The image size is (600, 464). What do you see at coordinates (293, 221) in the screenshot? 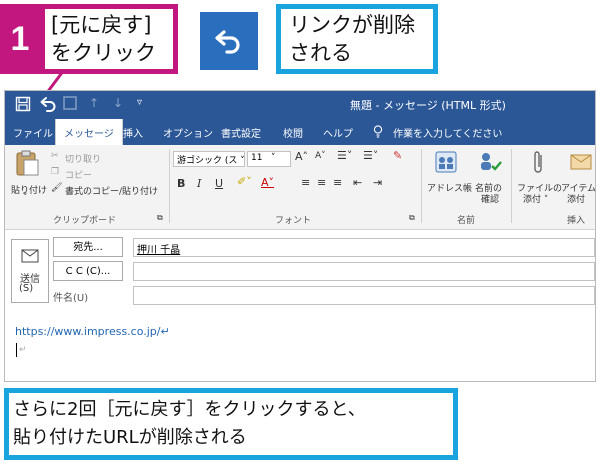
I see `font-group-label: フォント` at bounding box center [293, 221].